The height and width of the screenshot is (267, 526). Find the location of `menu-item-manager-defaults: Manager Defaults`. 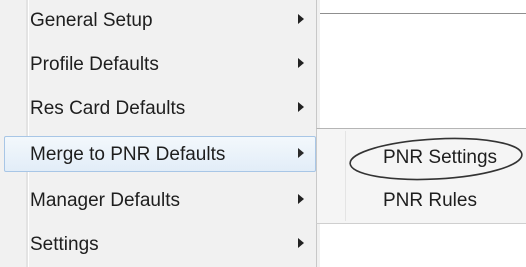

menu-item-manager-defaults: Manager Defaults is located at coordinates (160, 200).